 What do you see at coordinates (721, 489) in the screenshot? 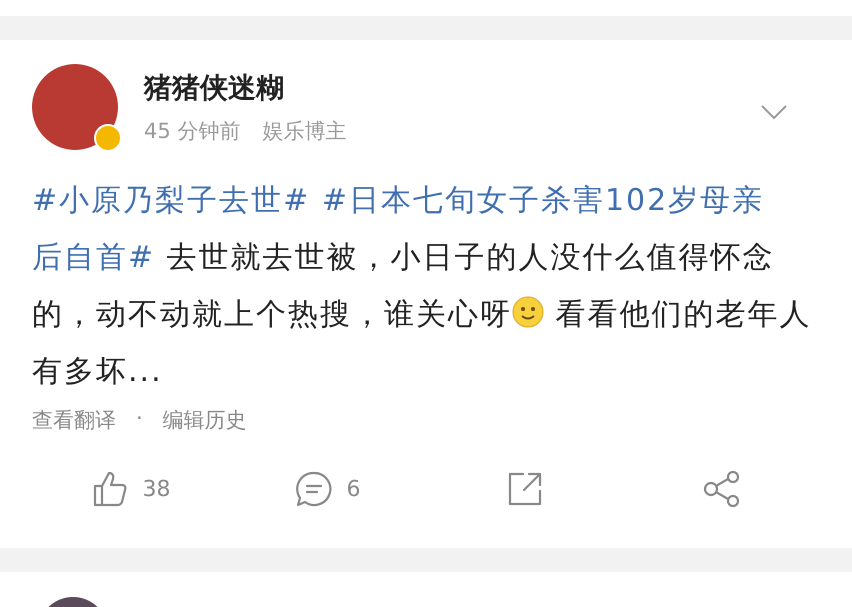
I see `share-icon` at bounding box center [721, 489].